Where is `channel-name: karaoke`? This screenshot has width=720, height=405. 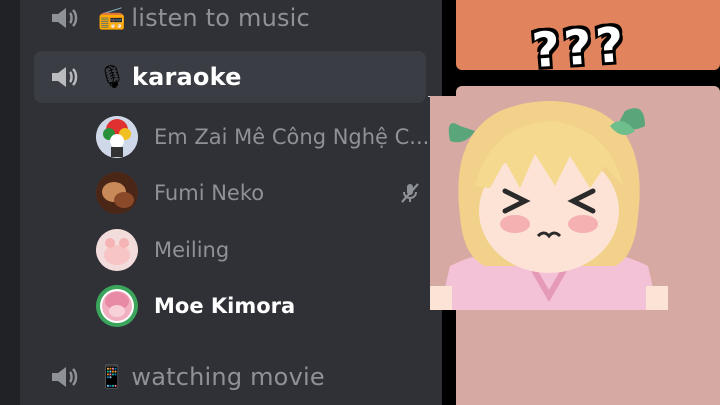 channel-name: karaoke is located at coordinates (186, 77).